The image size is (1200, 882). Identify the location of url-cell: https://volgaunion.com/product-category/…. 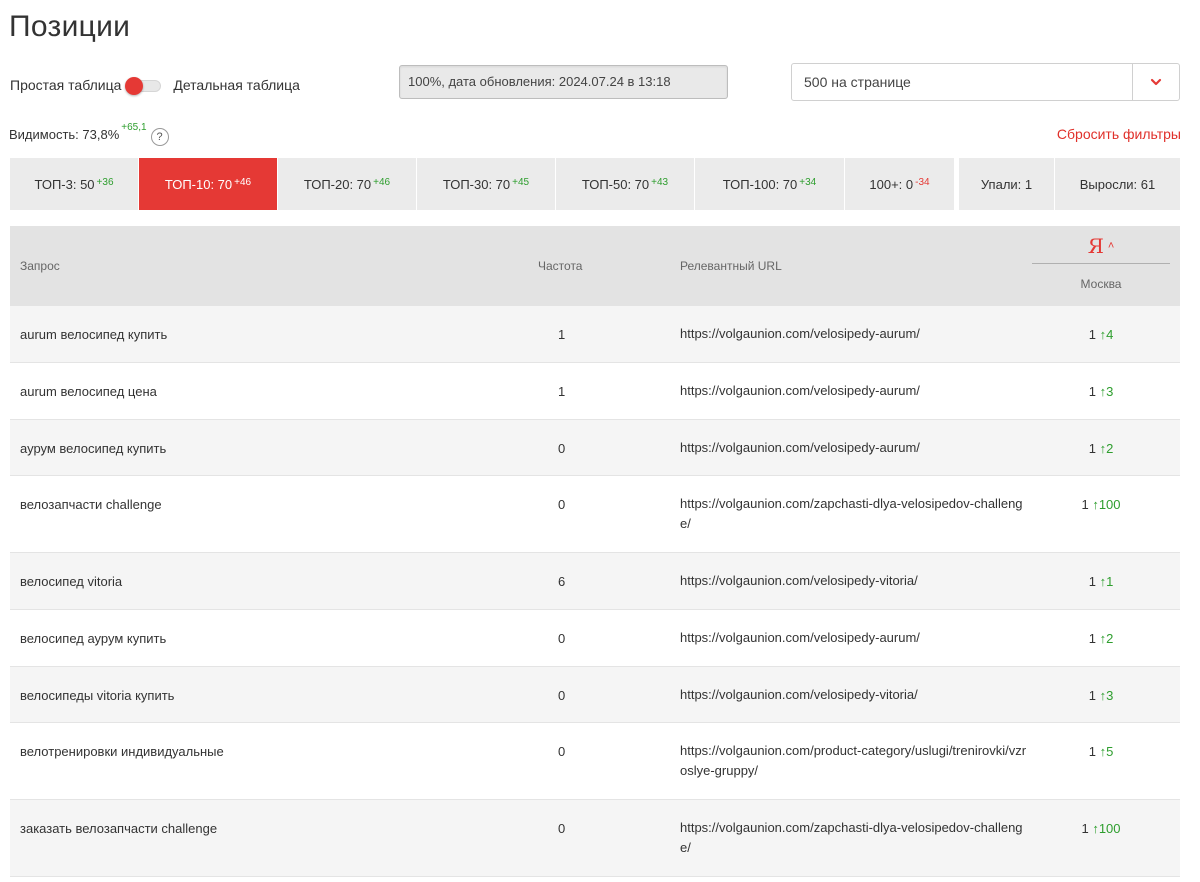
(855, 761).